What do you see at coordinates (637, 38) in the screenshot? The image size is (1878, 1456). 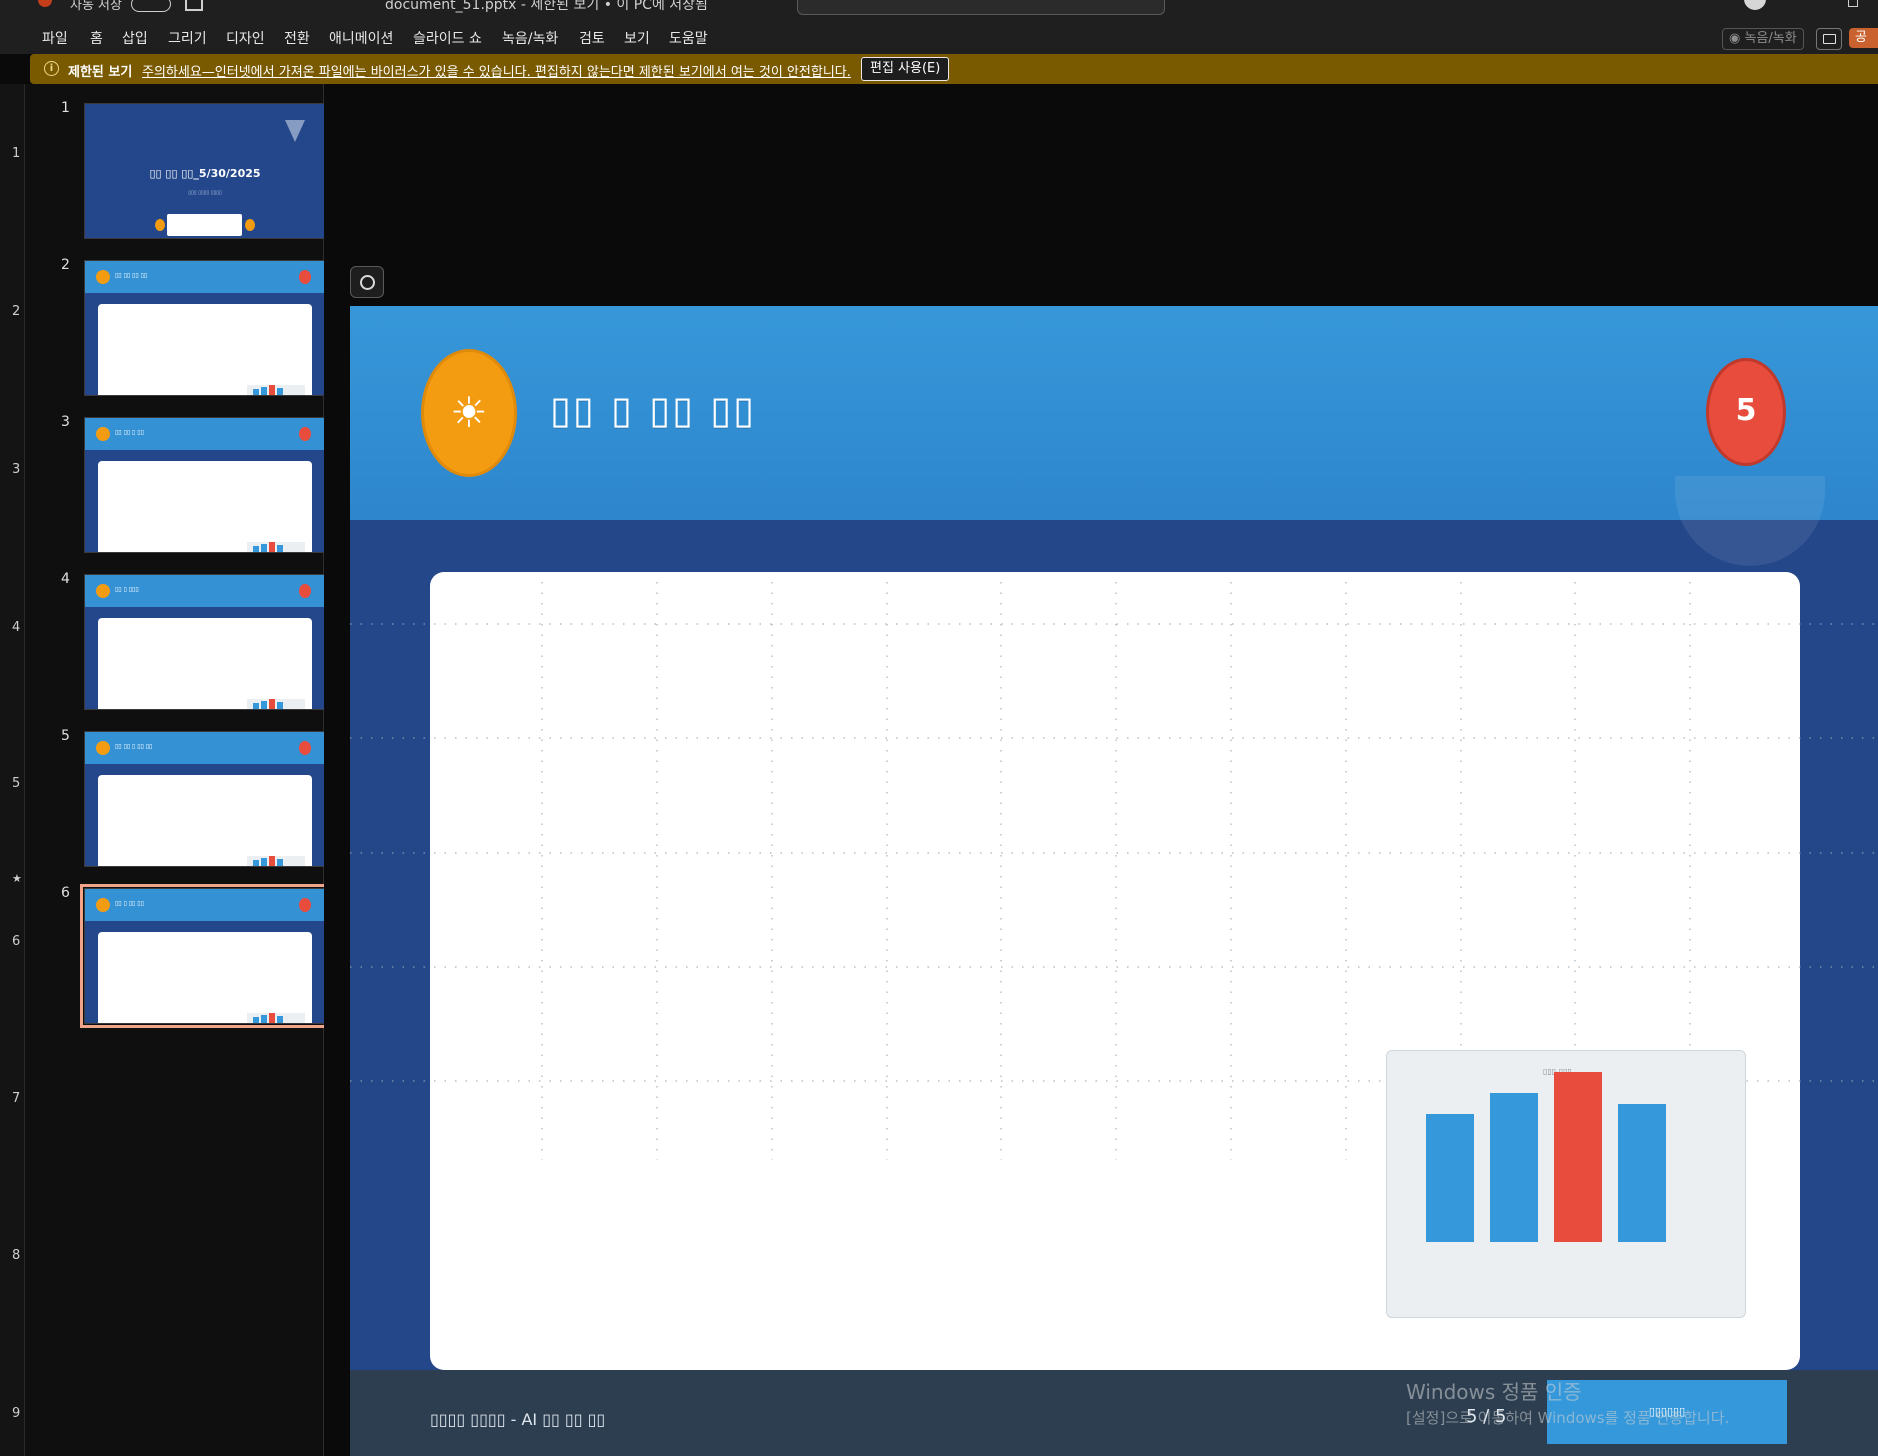 I see `menu-view: 보기` at bounding box center [637, 38].